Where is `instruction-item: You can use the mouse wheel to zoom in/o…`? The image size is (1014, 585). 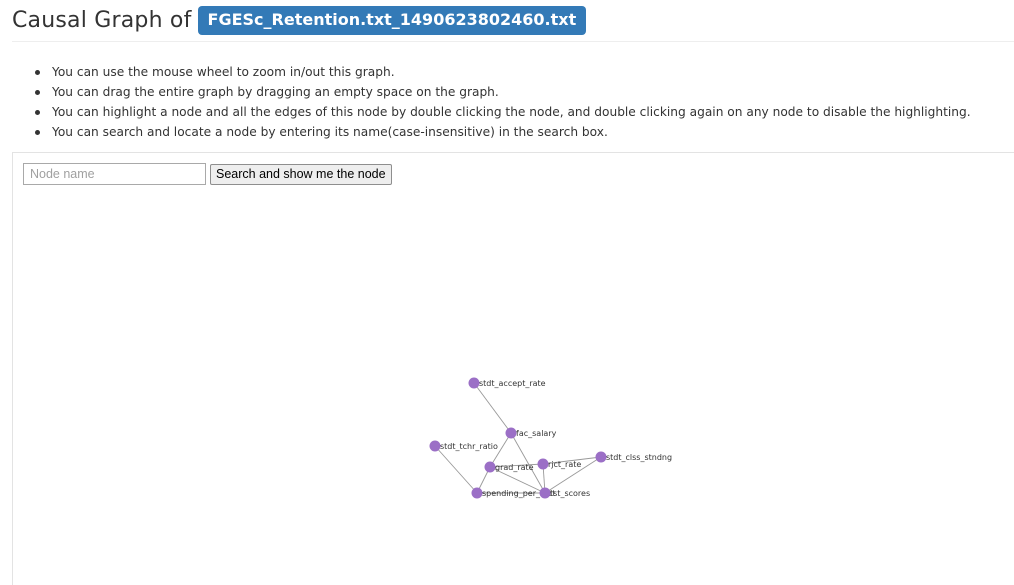 instruction-item: You can use the mouse wheel to zoom in/o… is located at coordinates (503, 72).